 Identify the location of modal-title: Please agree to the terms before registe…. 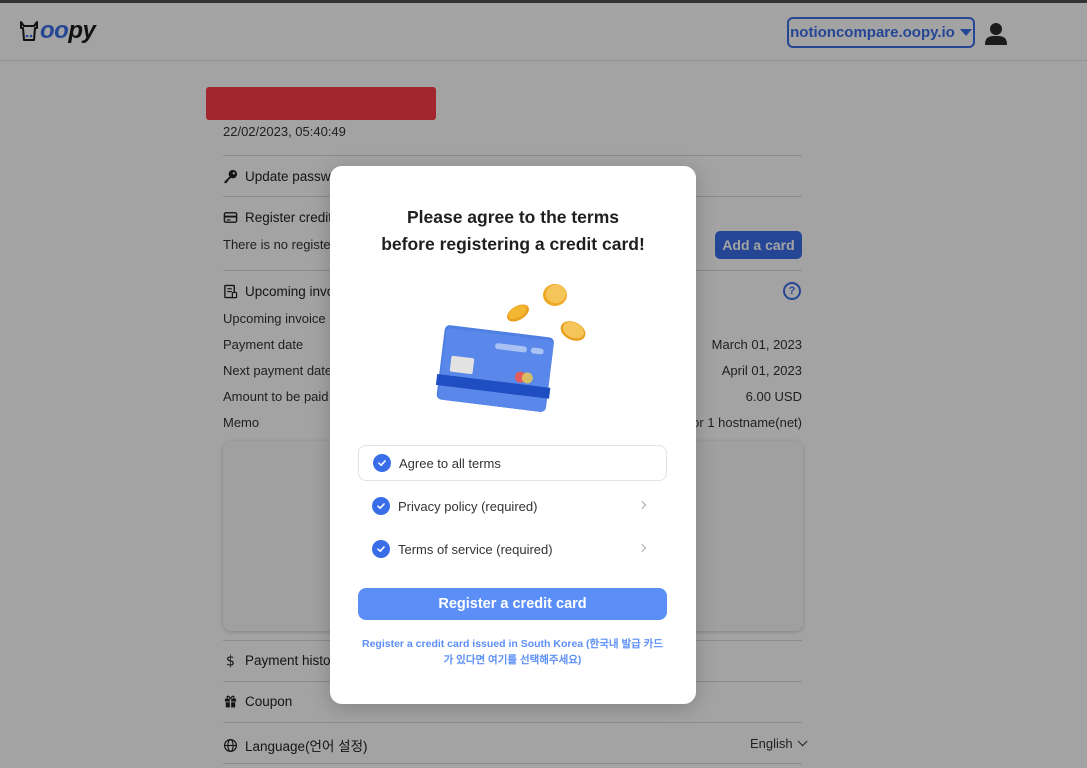
(513, 231).